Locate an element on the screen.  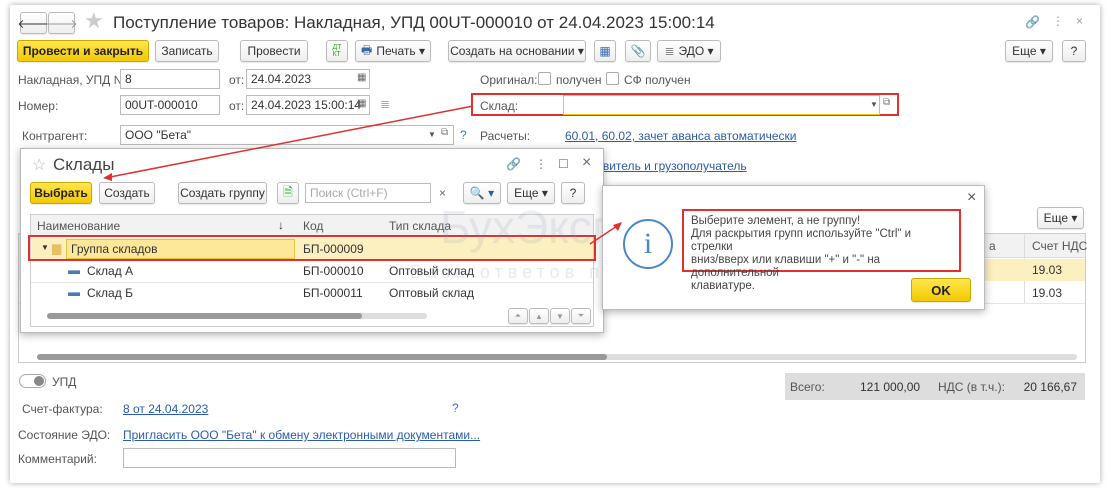
attachment-icon: 📎 is located at coordinates (638, 51).